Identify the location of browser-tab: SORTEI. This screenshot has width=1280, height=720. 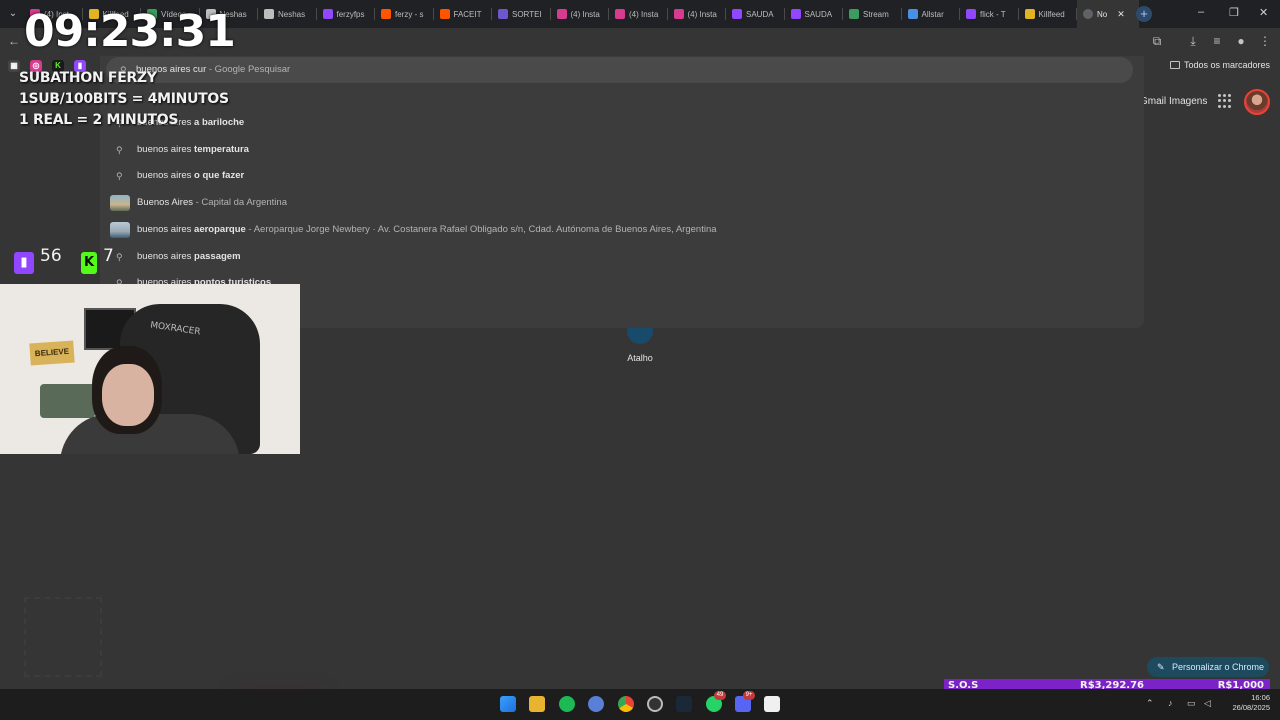
(521, 14).